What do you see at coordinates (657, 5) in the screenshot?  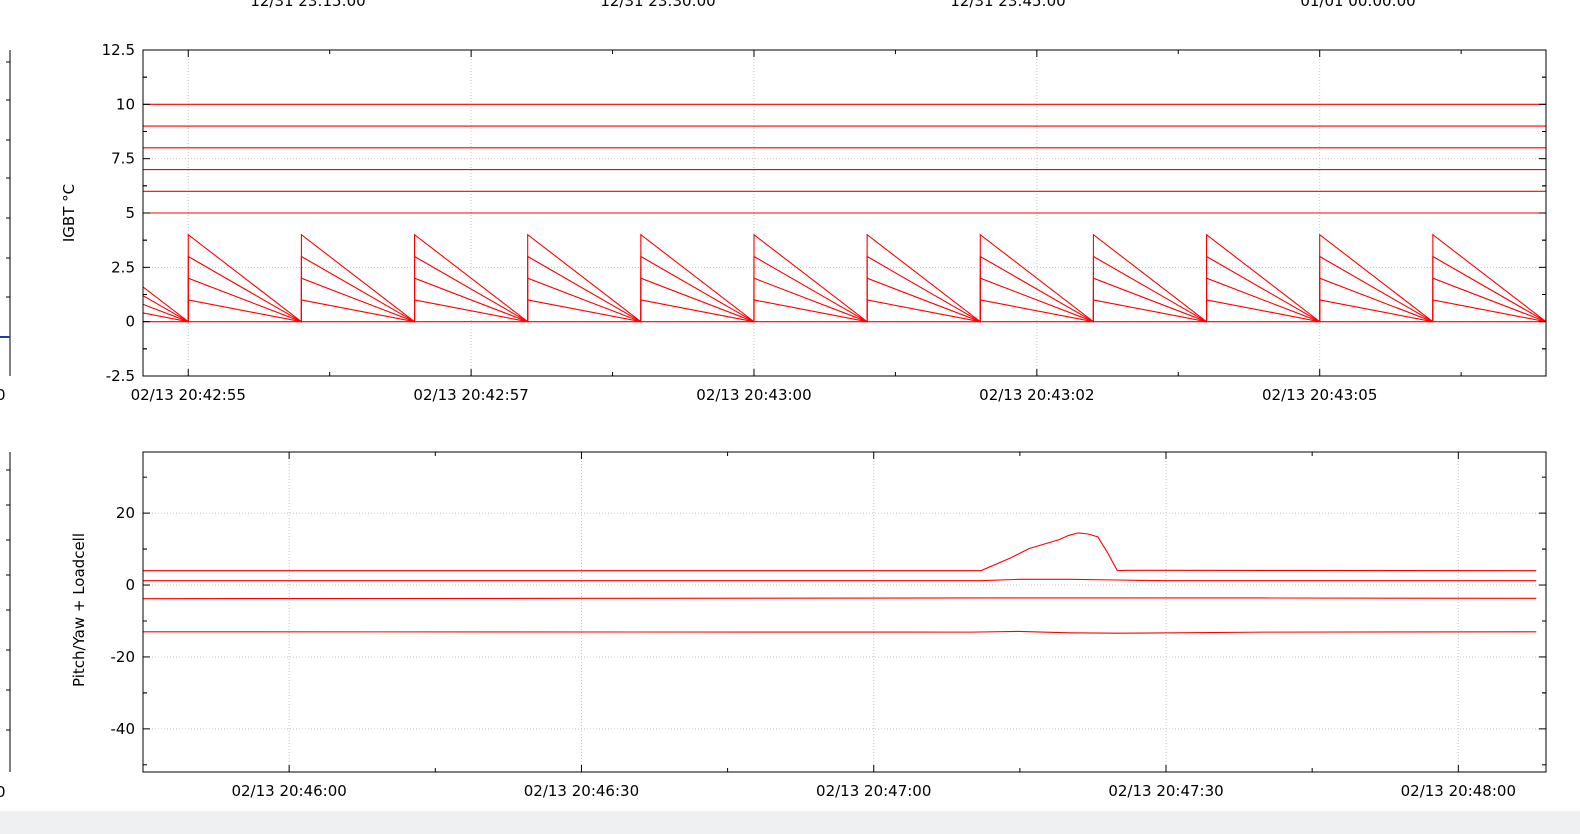 I see `cut-top-label: 12/31 23:30:00` at bounding box center [657, 5].